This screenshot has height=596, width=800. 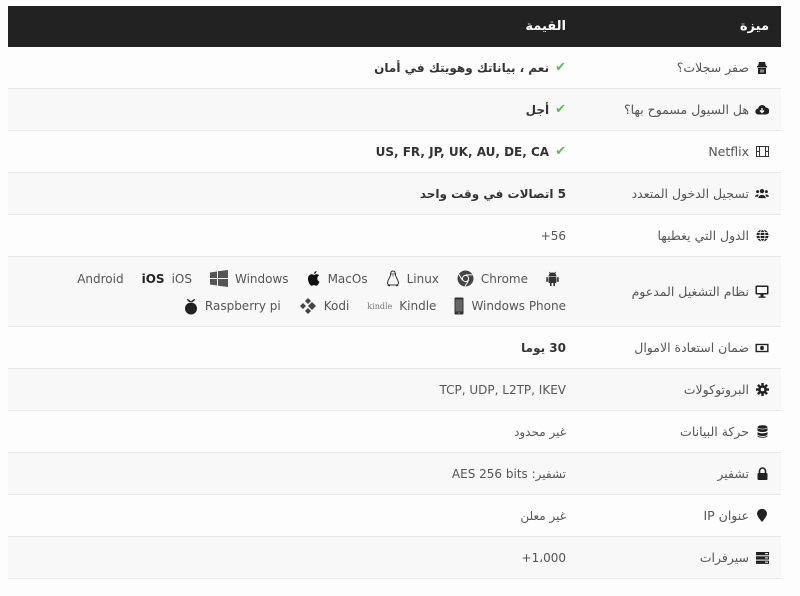 What do you see at coordinates (679, 515) in the screenshot?
I see `feature-cell: عنوان IP` at bounding box center [679, 515].